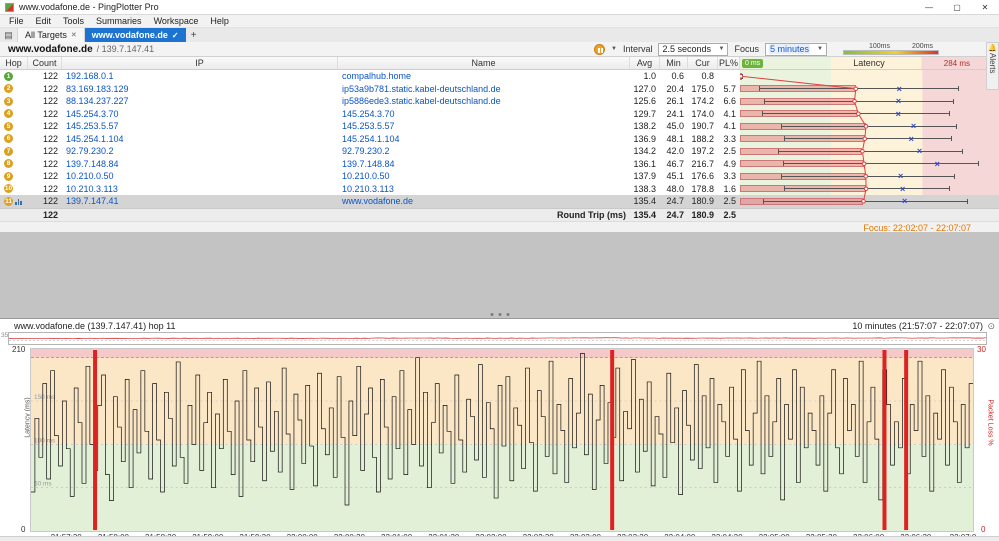 The height and width of the screenshot is (541, 999). I want to click on close-button: ✕, so click(985, 7).